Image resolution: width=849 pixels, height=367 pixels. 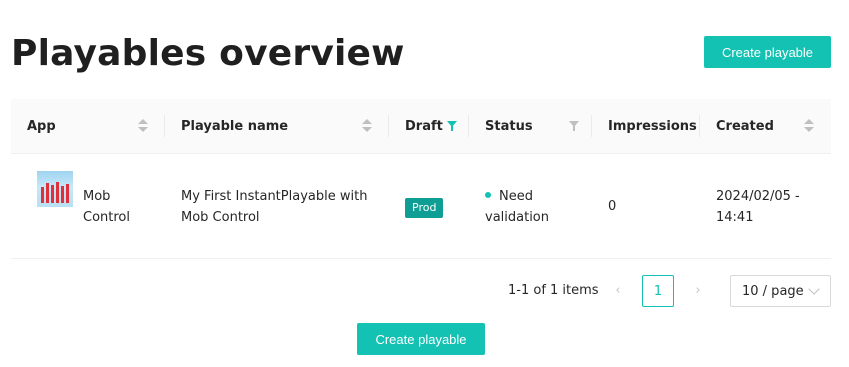 I want to click on column-header-label: Created, so click(x=745, y=126).